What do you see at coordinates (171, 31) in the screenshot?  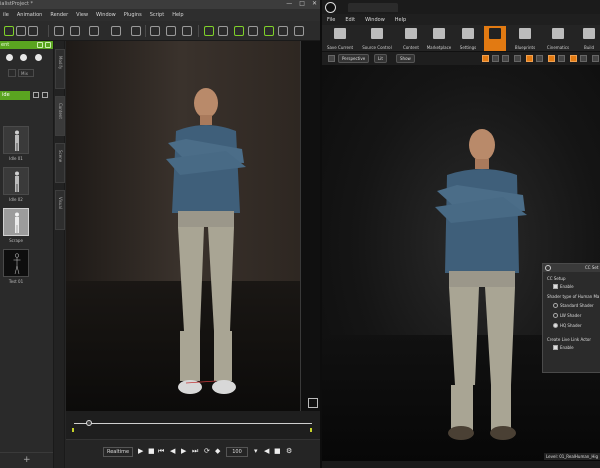 I see `transform-icon` at bounding box center [171, 31].